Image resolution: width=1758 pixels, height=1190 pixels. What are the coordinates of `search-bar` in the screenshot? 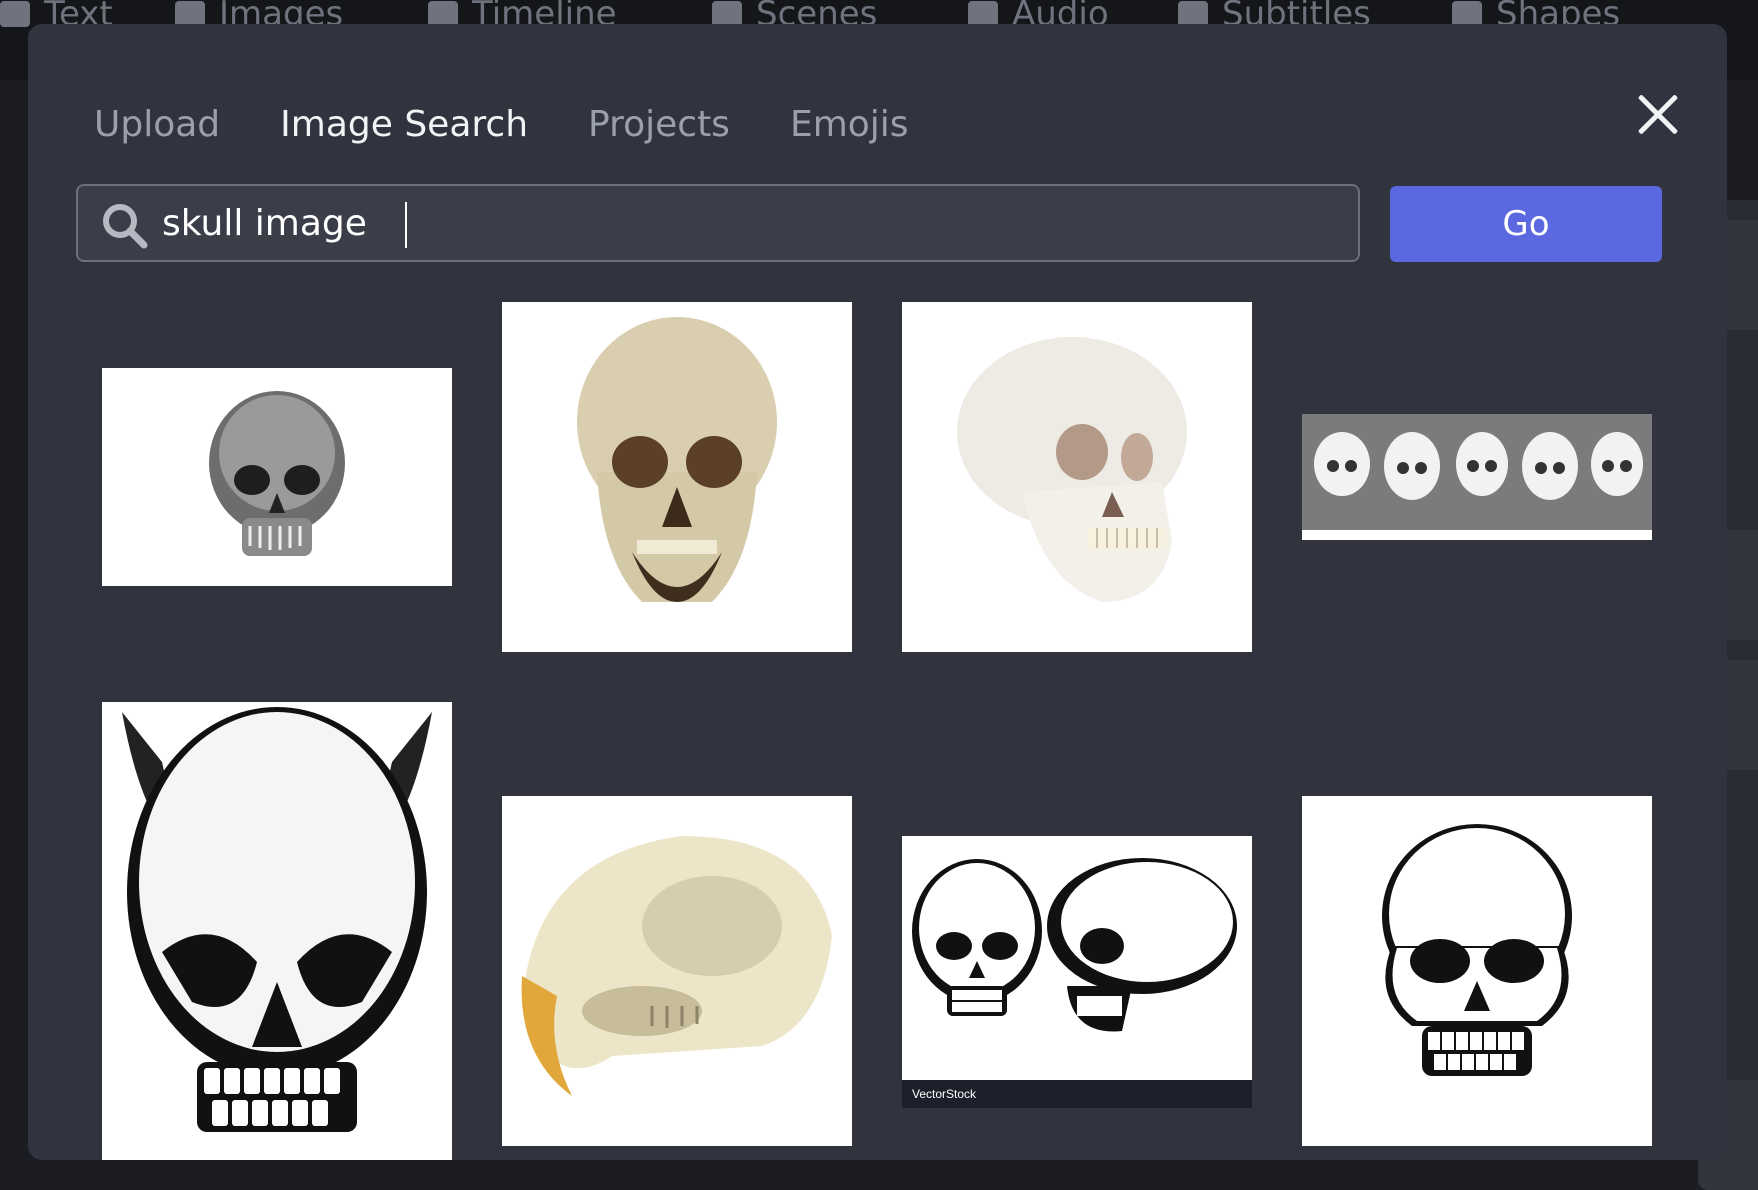 It's located at (718, 223).